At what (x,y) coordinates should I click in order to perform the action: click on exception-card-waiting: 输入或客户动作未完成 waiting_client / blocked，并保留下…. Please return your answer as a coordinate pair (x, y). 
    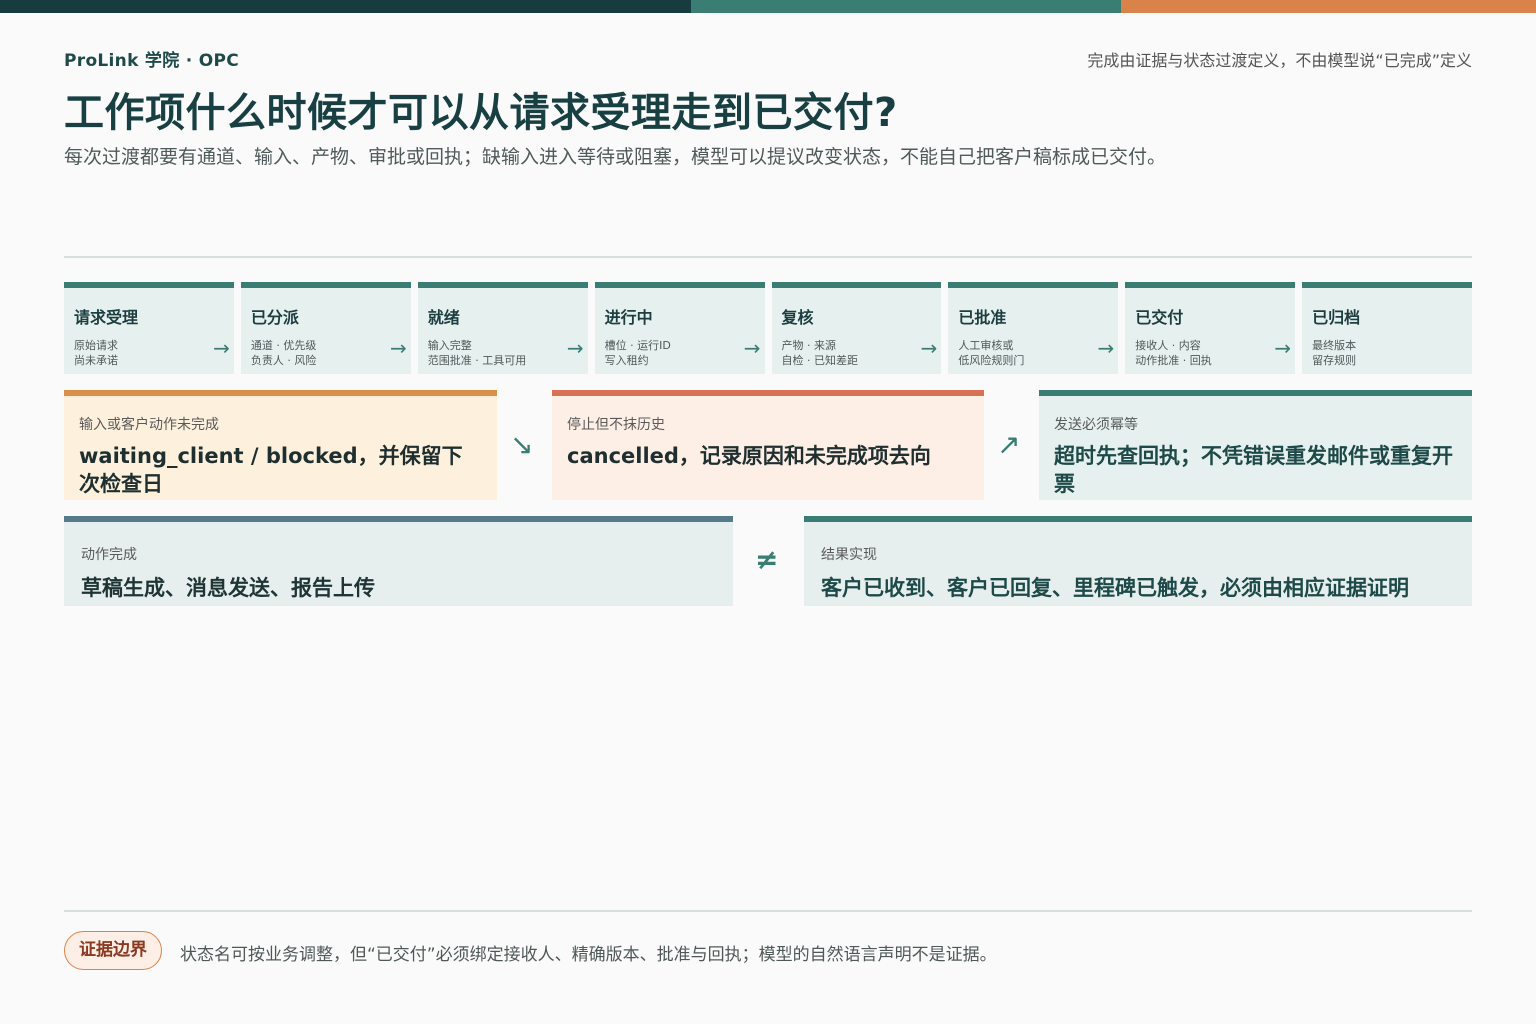
    Looking at the image, I should click on (280, 445).